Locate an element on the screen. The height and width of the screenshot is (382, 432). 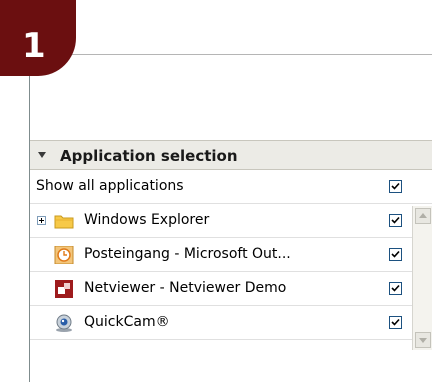
app-row-windows-explorer: Windows Explorer is located at coordinates (231, 221).